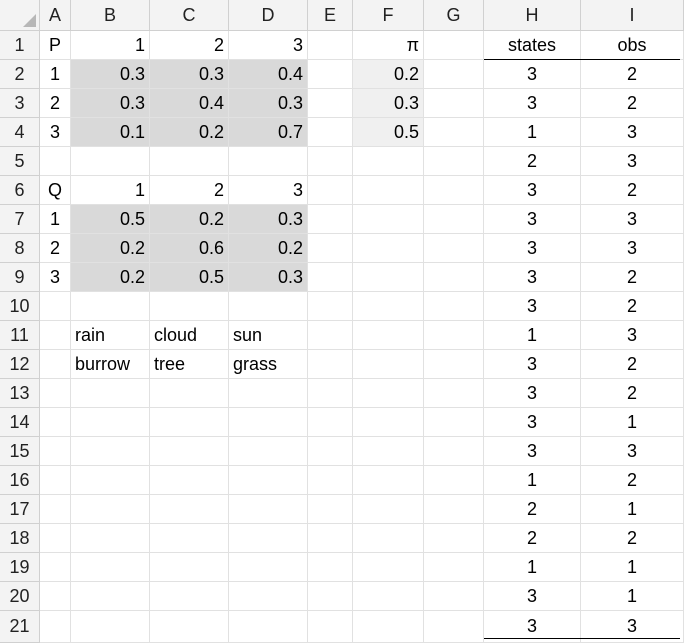  Describe the element at coordinates (20, 277) in the screenshot. I see `row-header-9: 9` at that location.